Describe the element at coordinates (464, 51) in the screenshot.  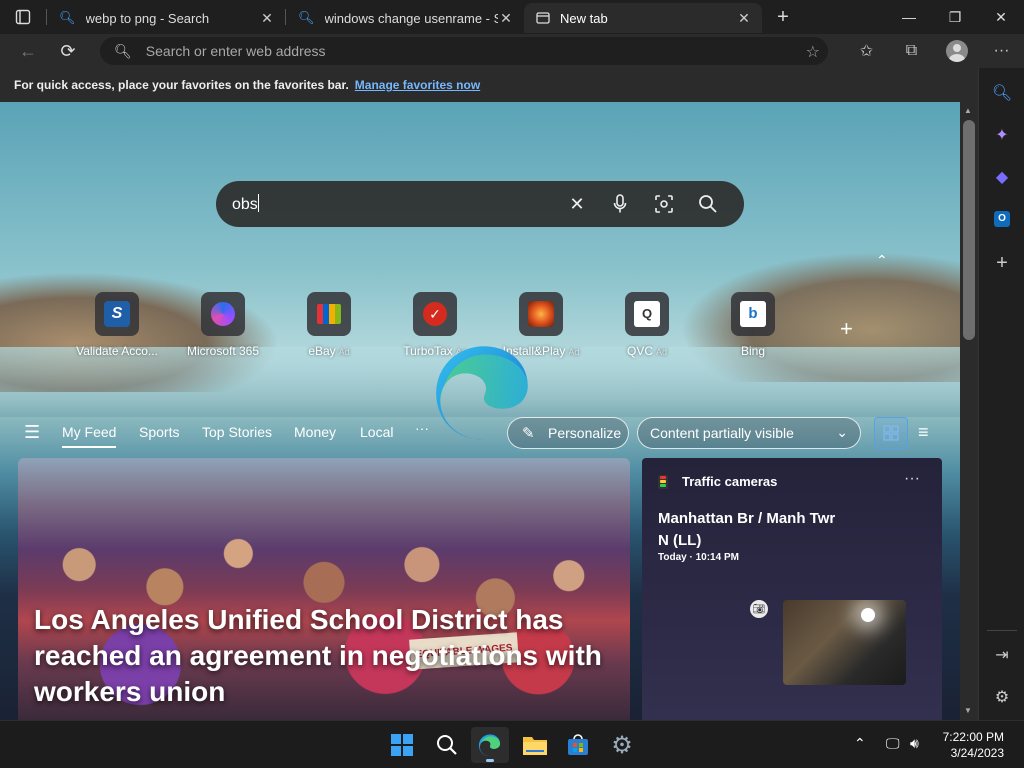
I see `address-bar: 🔍︎ Search or enter web address ☆` at that location.